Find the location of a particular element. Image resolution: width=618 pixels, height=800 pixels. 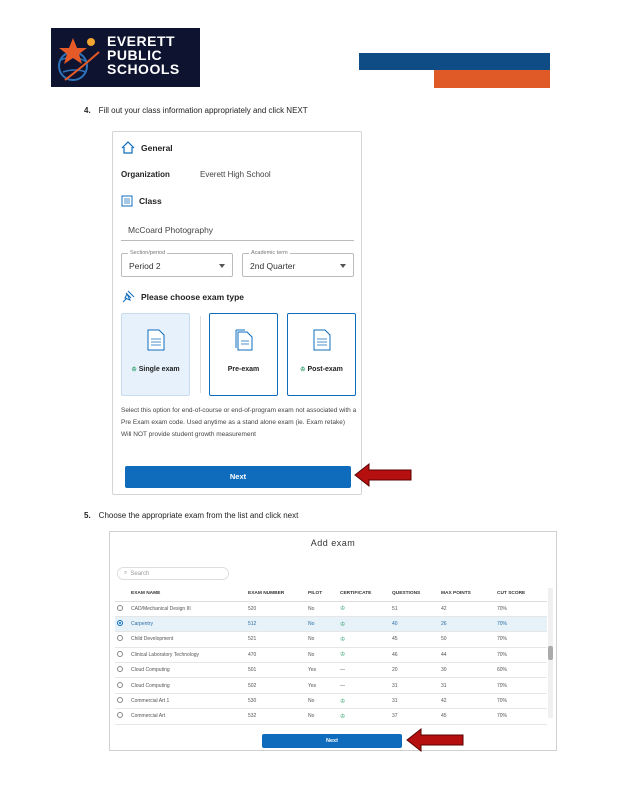

class-section-title: Class is located at coordinates (141, 201).